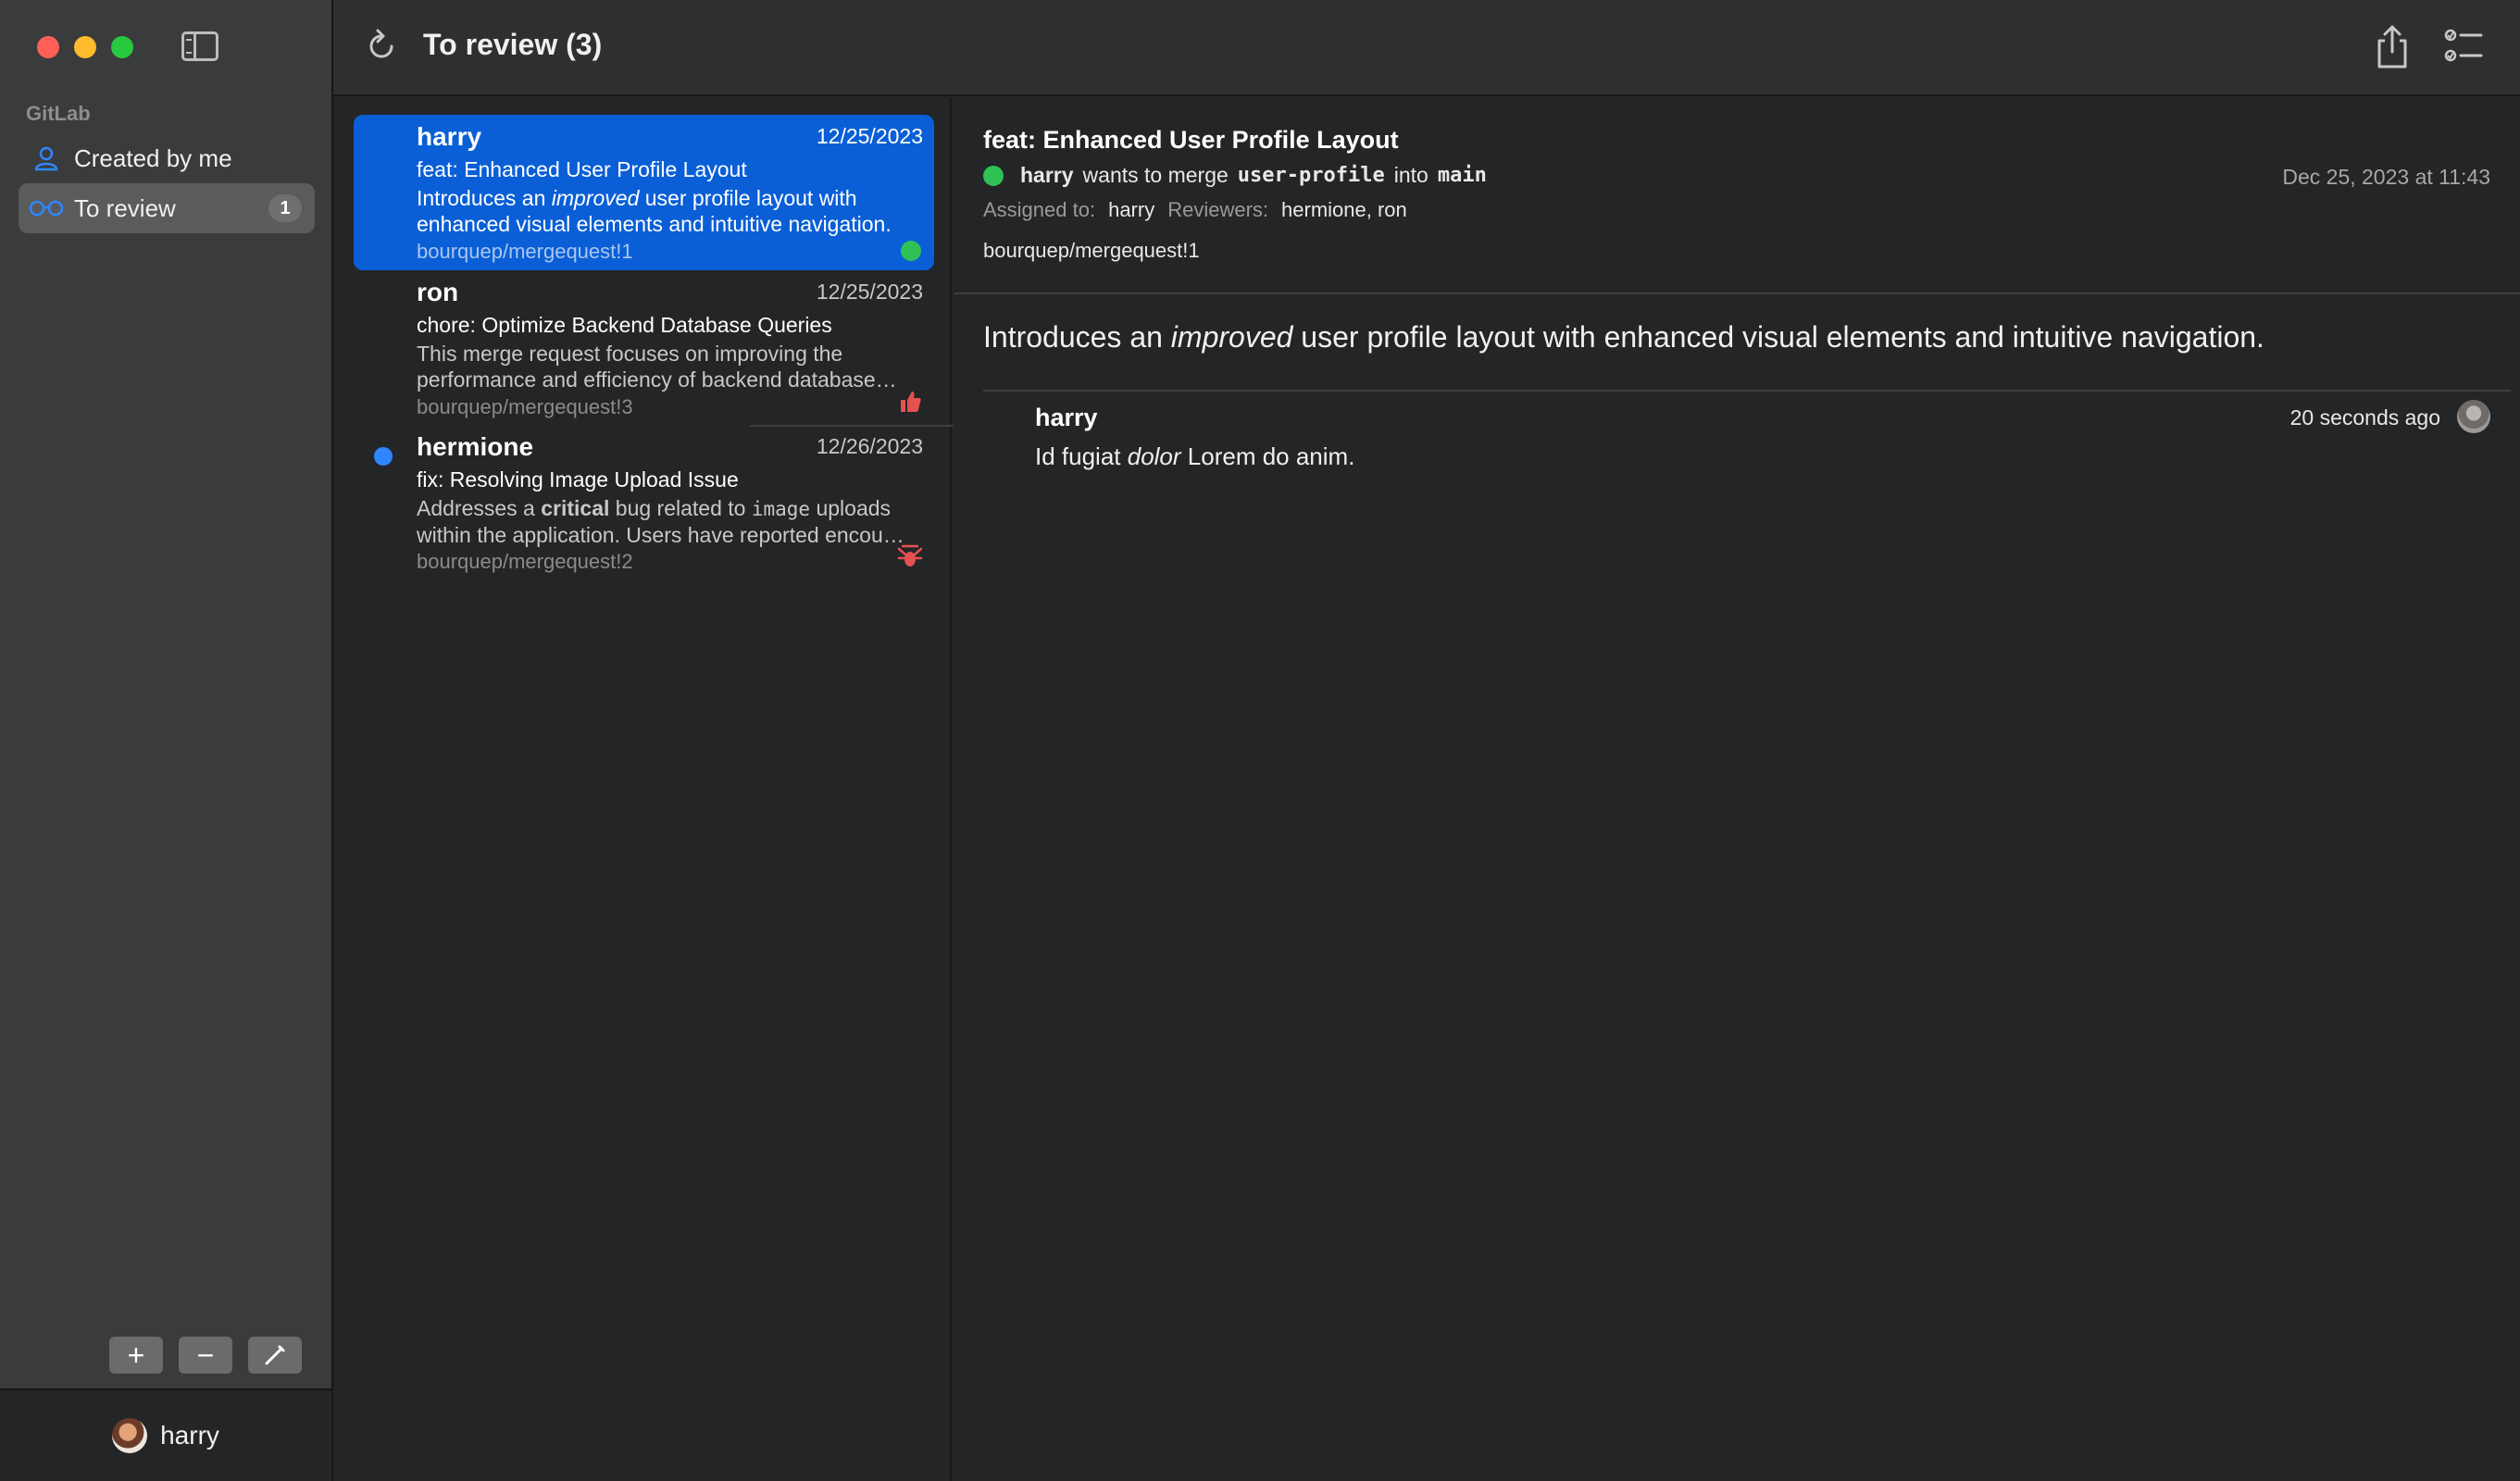 The image size is (2520, 1481). I want to click on window-minimize-button, so click(85, 47).